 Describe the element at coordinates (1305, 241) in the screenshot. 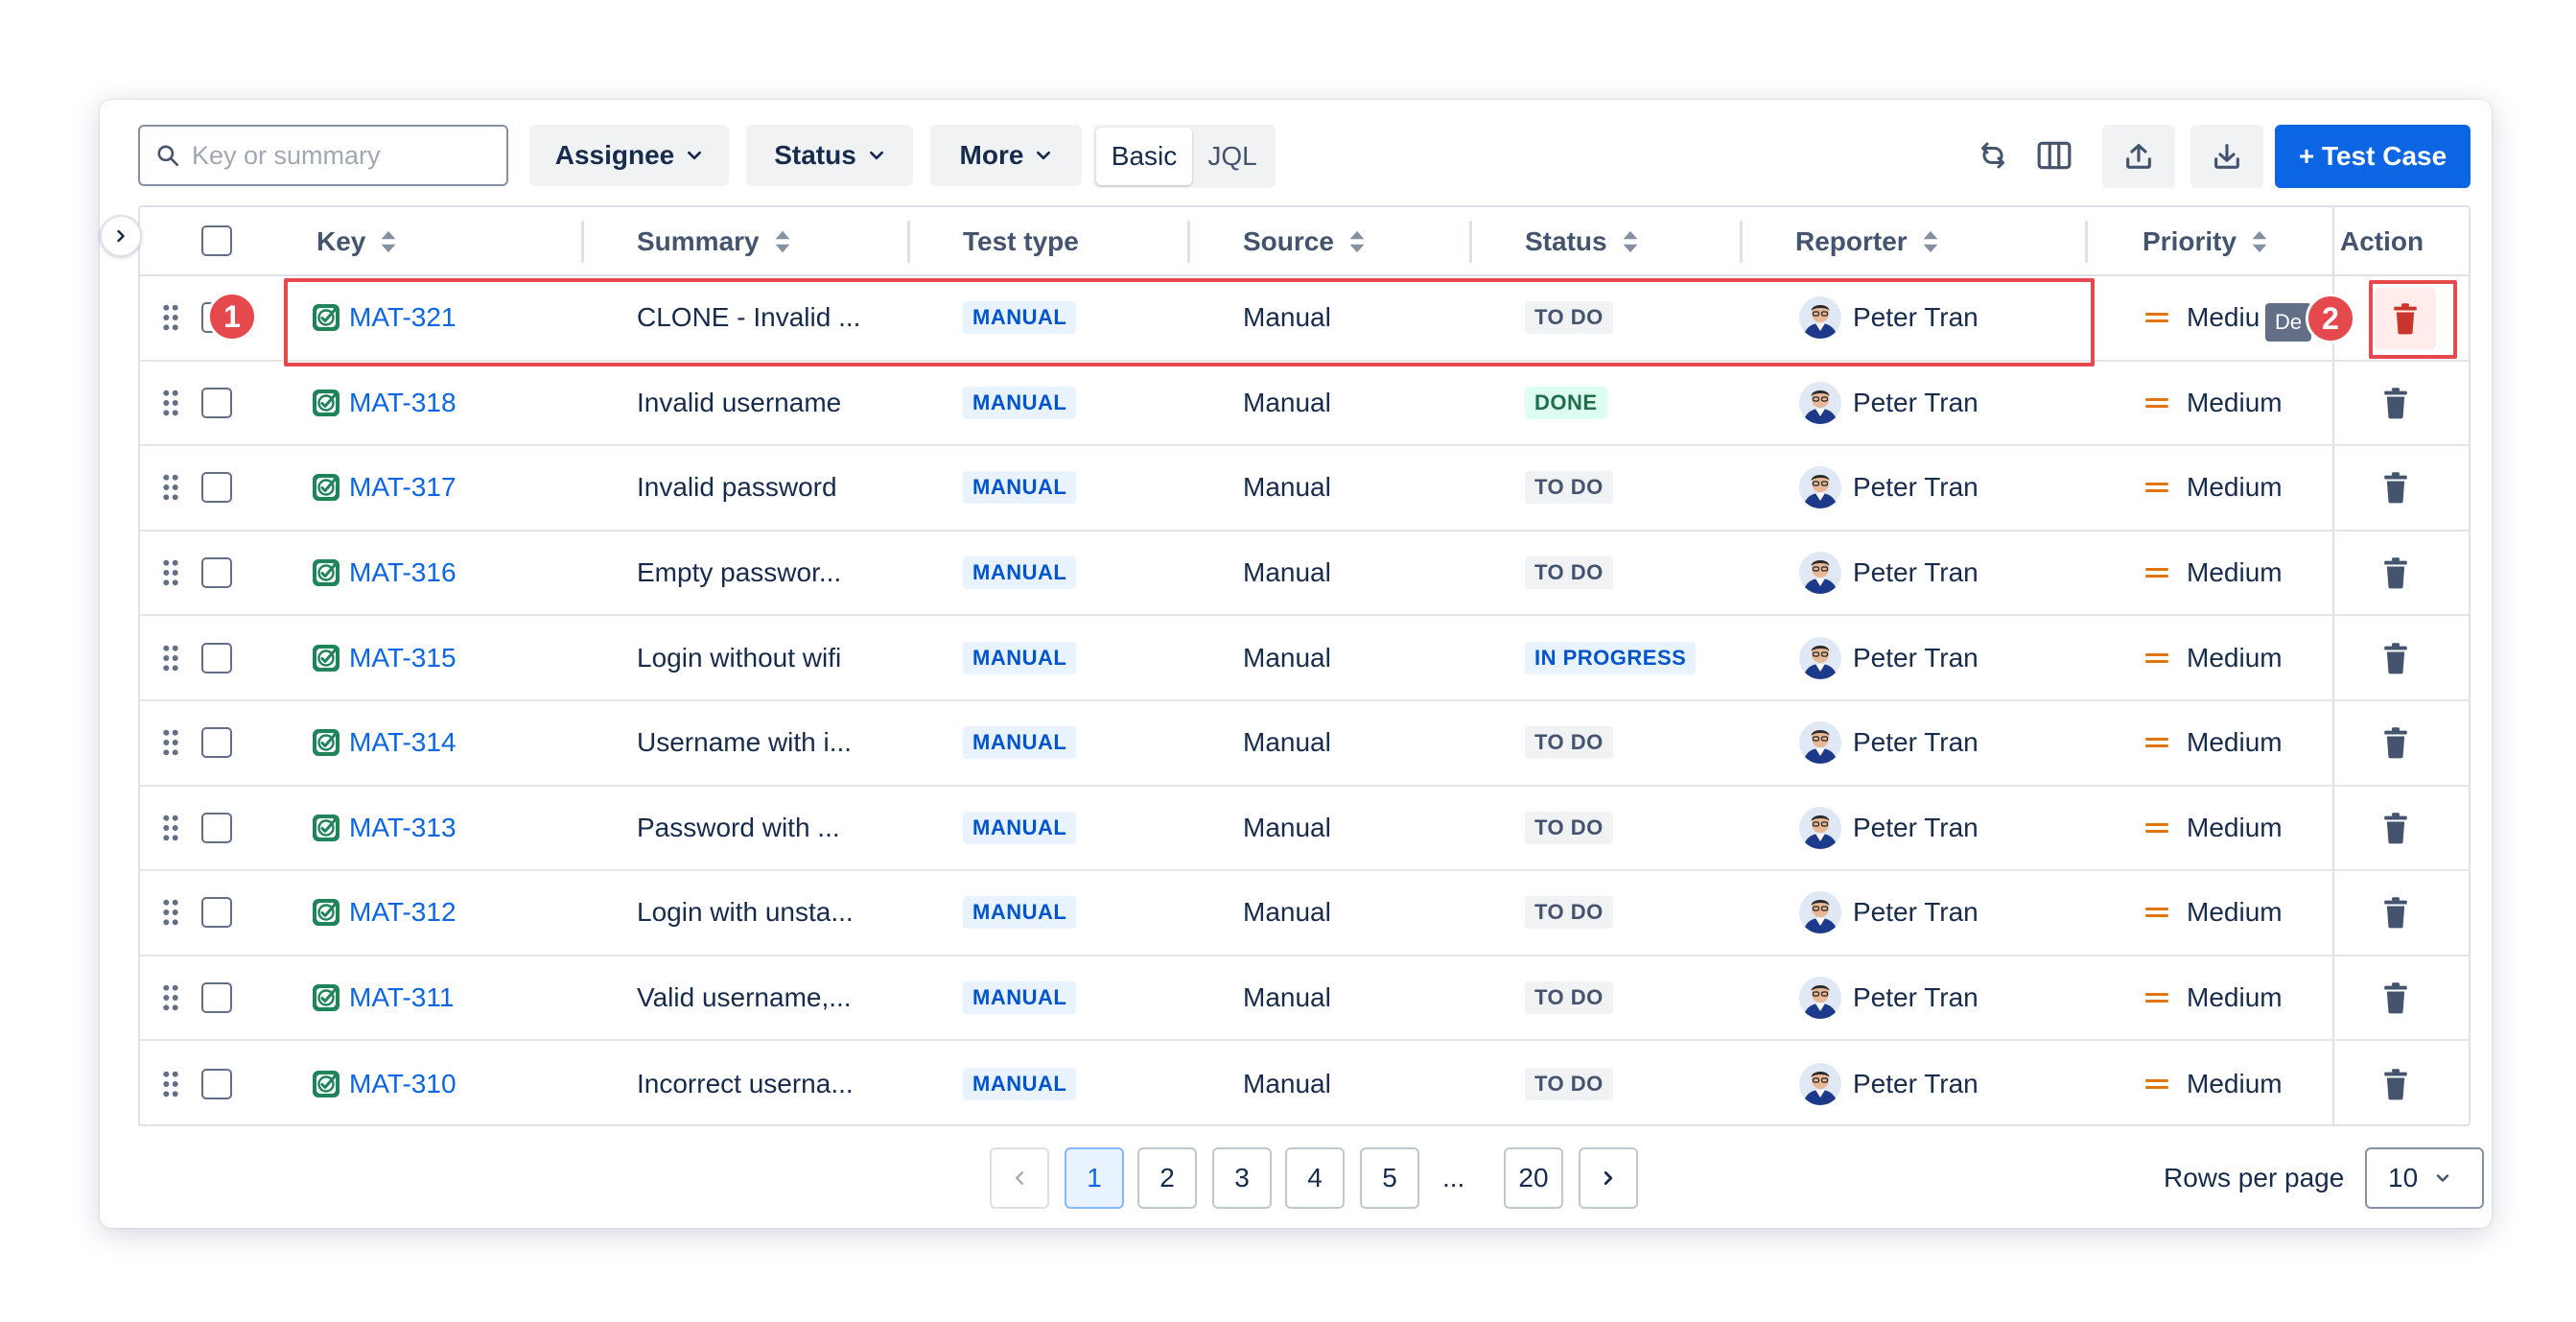

I see `column-header-source: Source` at that location.